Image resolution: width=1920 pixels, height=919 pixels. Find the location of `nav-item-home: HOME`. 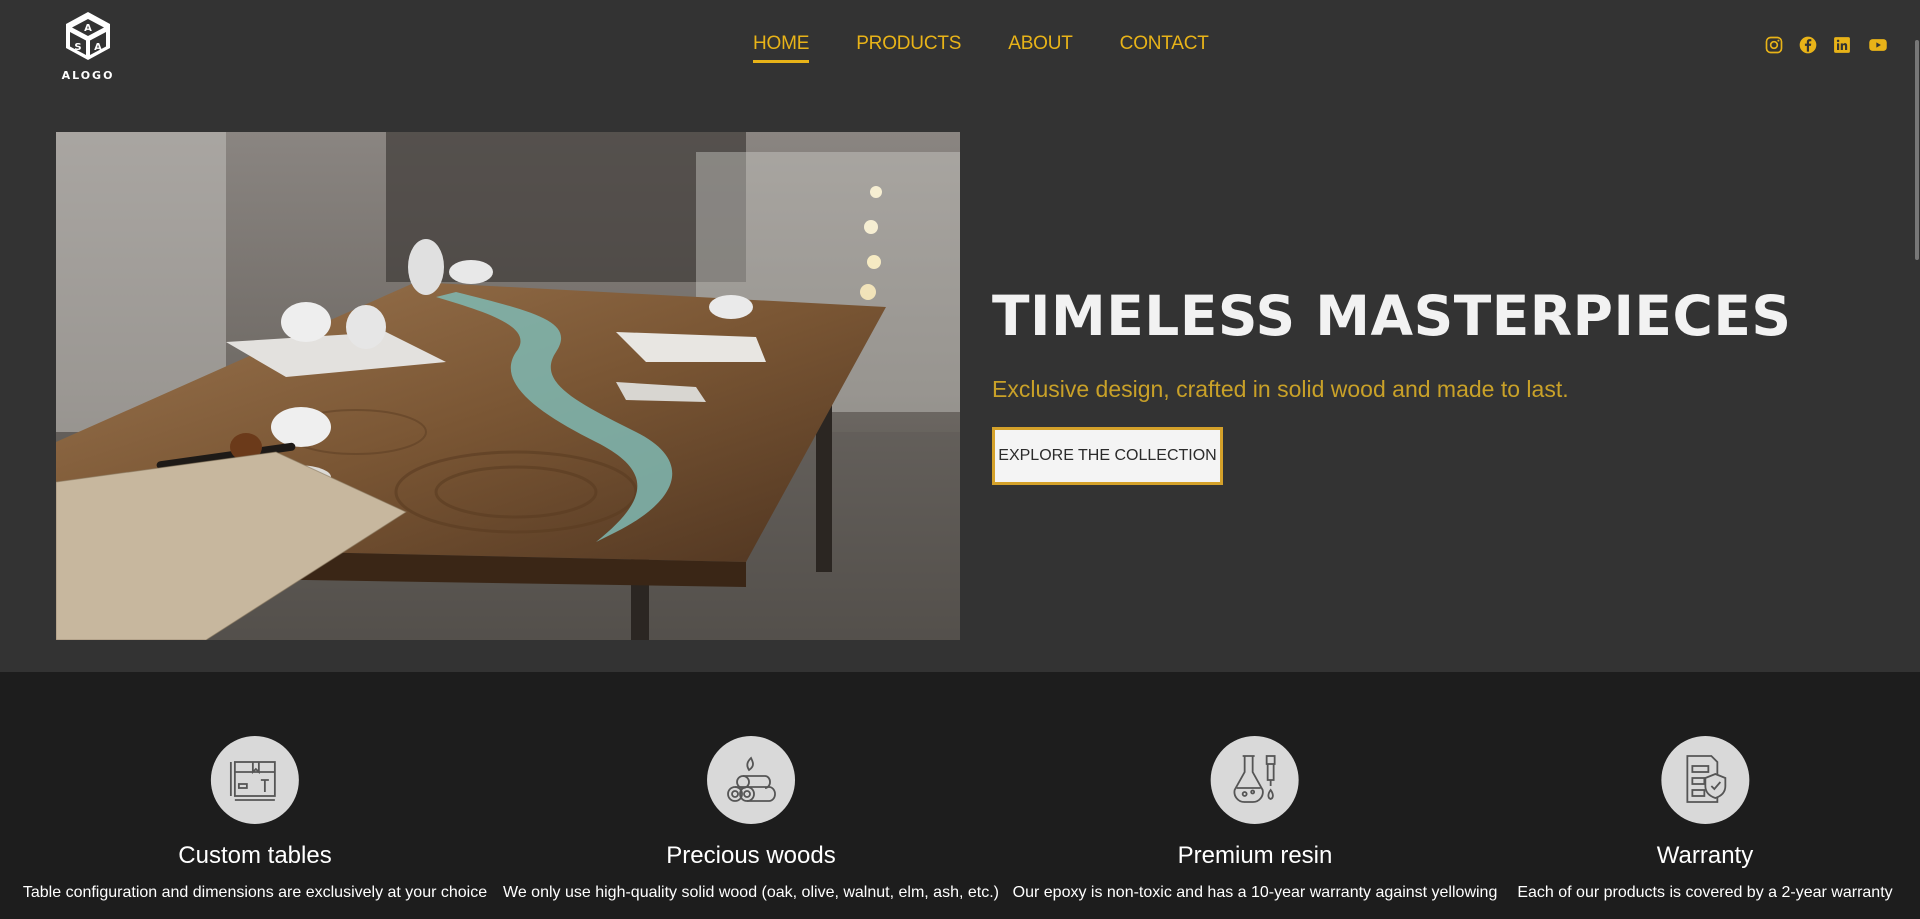

nav-item-home: HOME is located at coordinates (781, 48).